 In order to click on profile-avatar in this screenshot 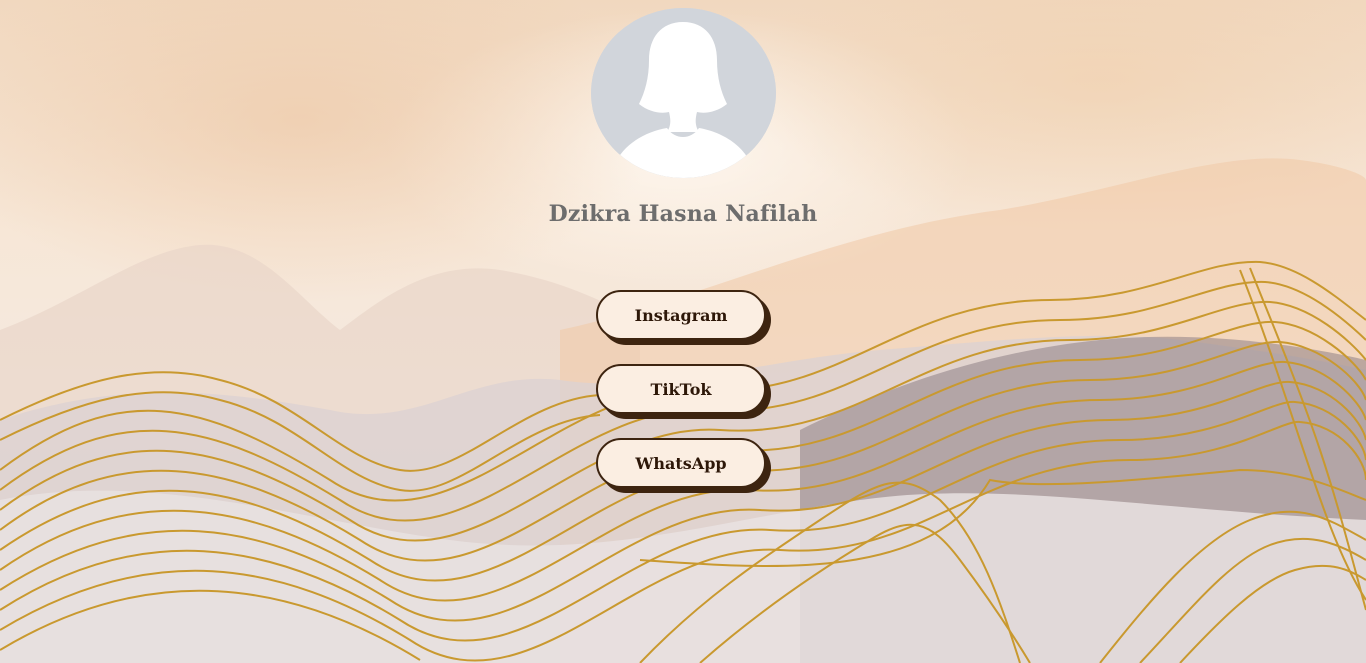, I will do `click(683, 93)`.